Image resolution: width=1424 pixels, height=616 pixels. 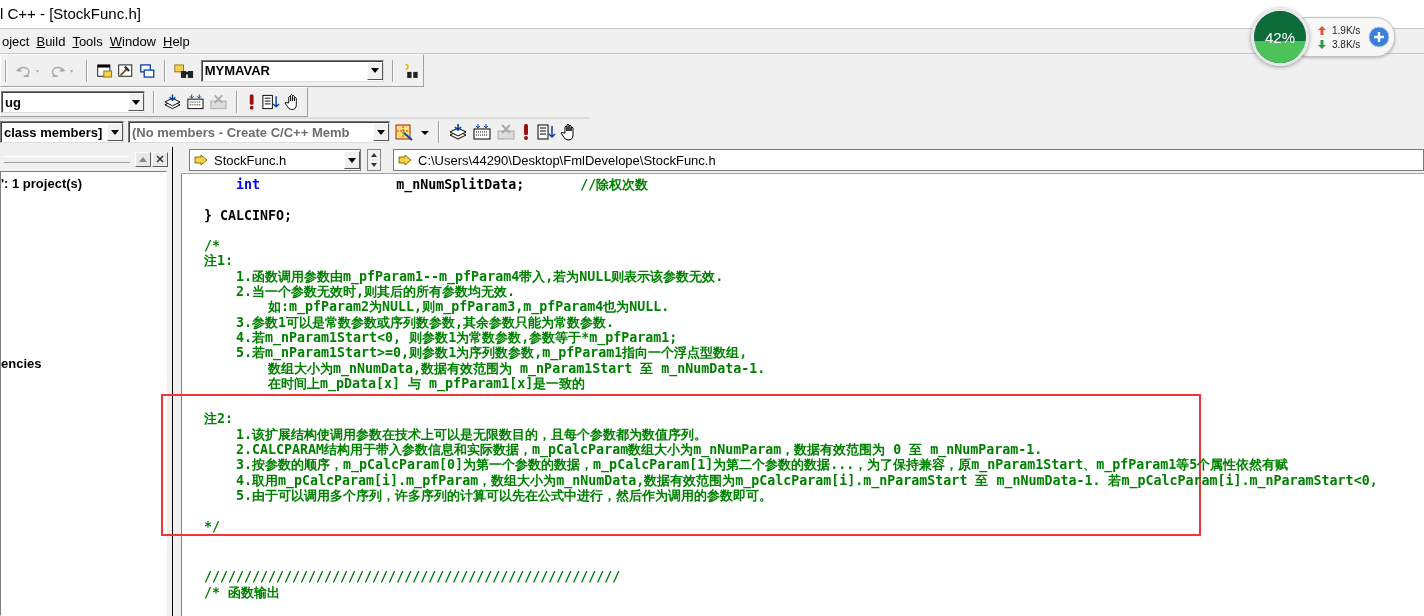 I want to click on tree-item: ': 1 project(s), so click(x=83, y=185).